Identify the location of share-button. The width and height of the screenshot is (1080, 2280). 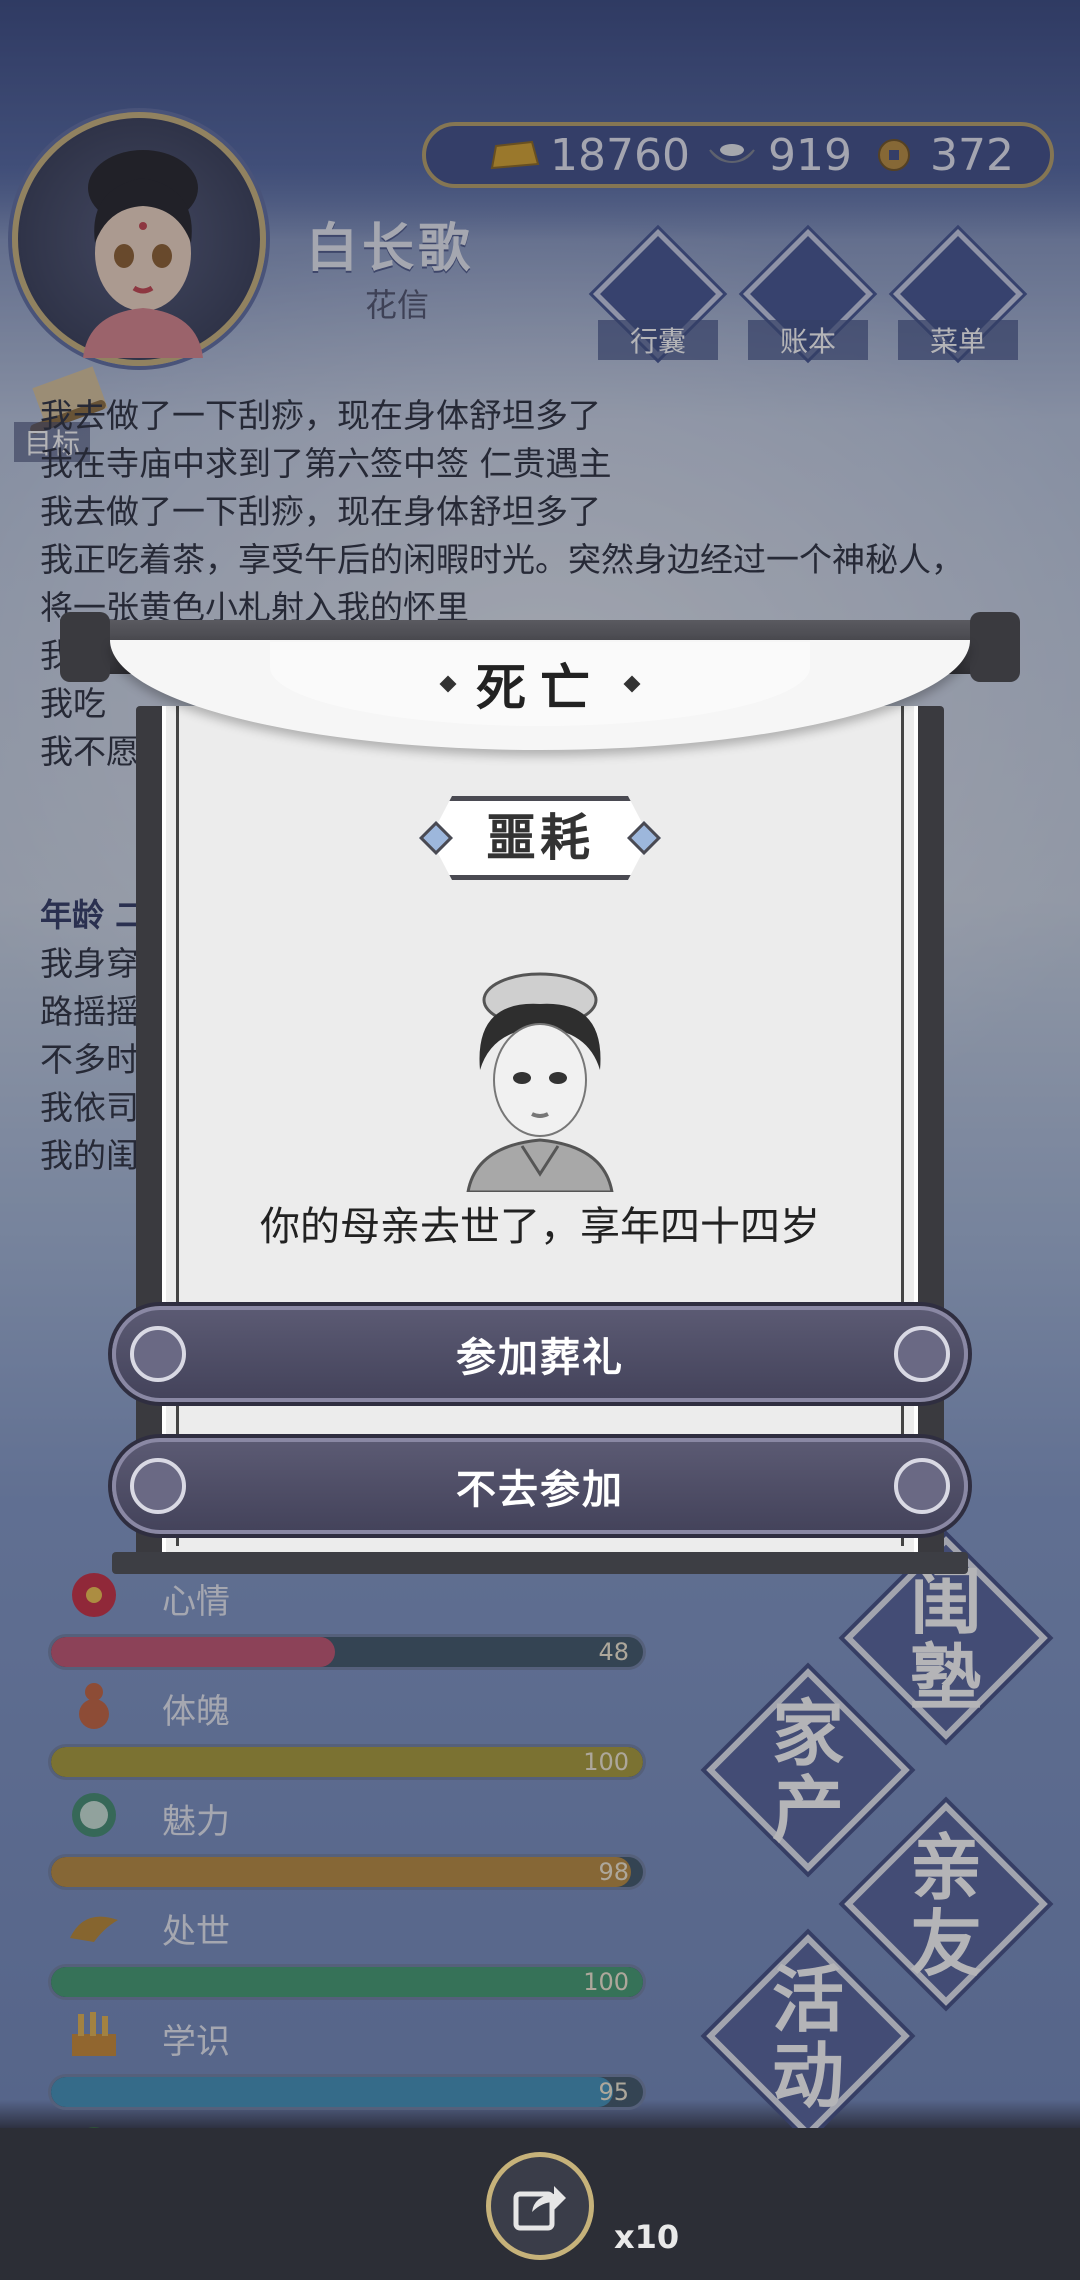
(540, 2206).